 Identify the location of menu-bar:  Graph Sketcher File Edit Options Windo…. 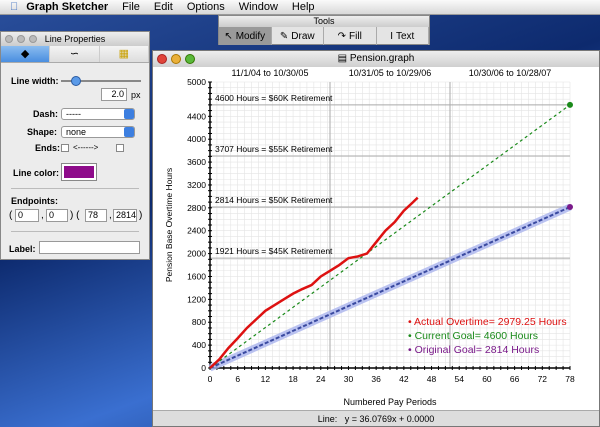
(300, 7).